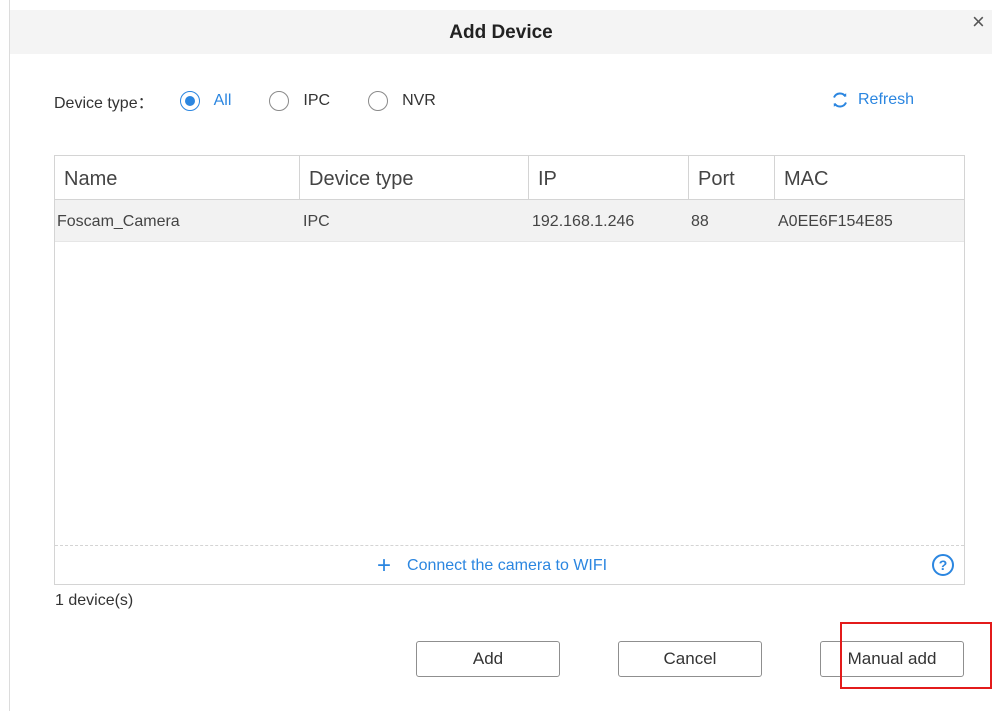  Describe the element at coordinates (118, 221) in the screenshot. I see `cell-name: Foscam_Camera` at that location.